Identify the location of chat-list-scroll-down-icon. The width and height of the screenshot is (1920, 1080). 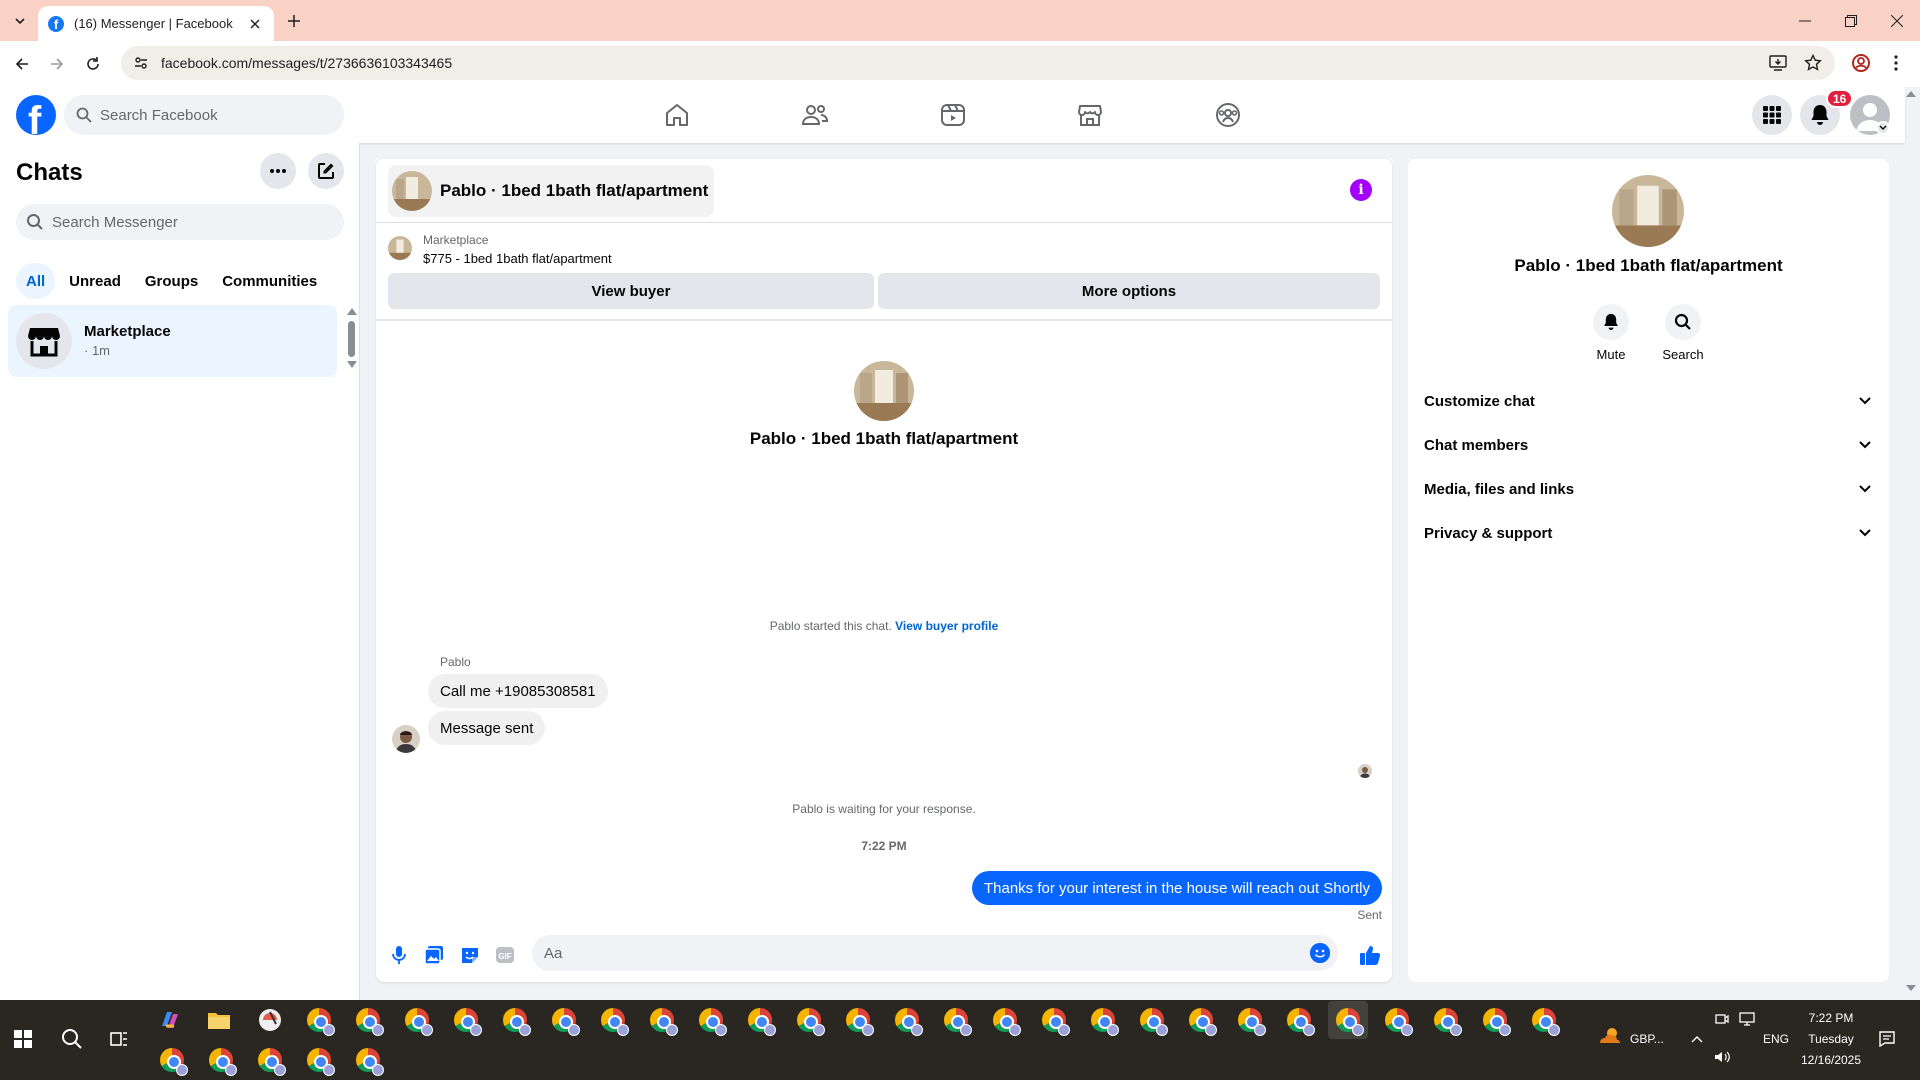
(352, 364).